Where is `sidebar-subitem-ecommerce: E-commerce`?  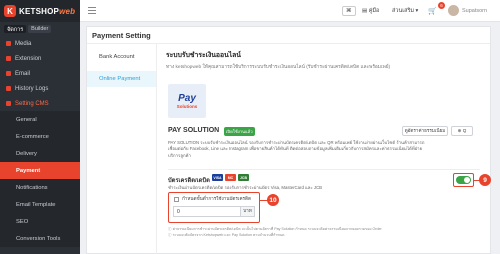 sidebar-subitem-ecommerce: E-commerce is located at coordinates (40, 136).